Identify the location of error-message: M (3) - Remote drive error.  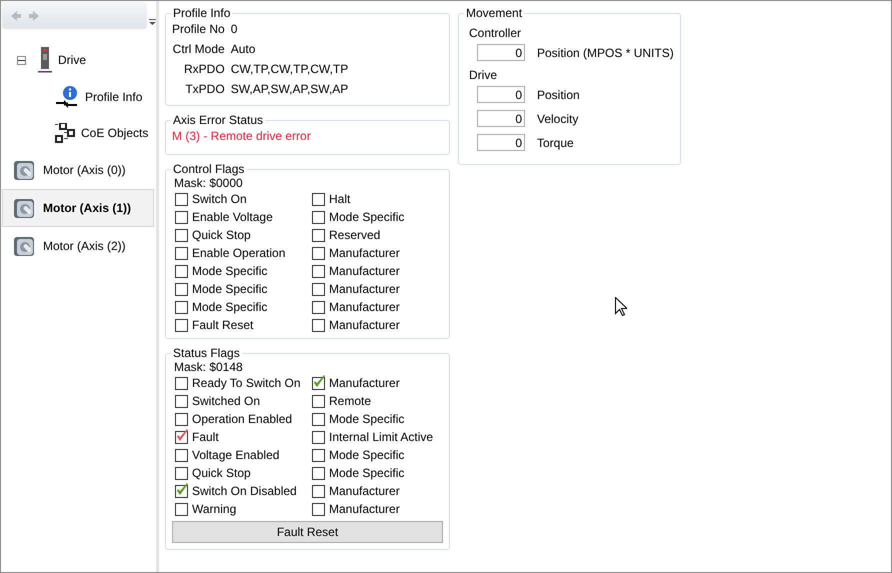
(242, 136).